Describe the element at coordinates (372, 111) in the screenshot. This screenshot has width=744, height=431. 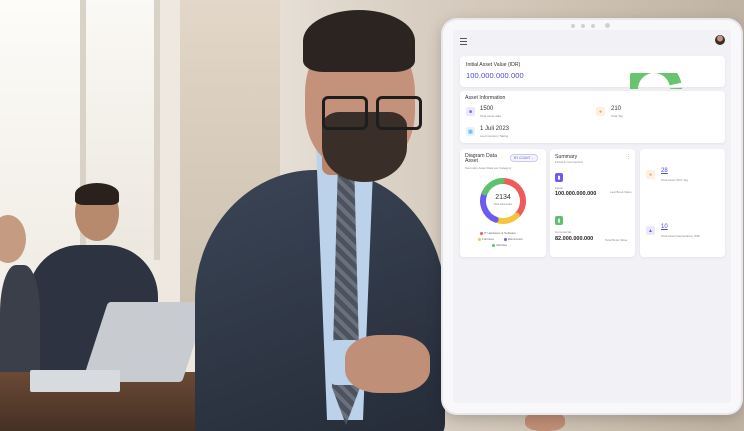
I see `glasses` at that location.